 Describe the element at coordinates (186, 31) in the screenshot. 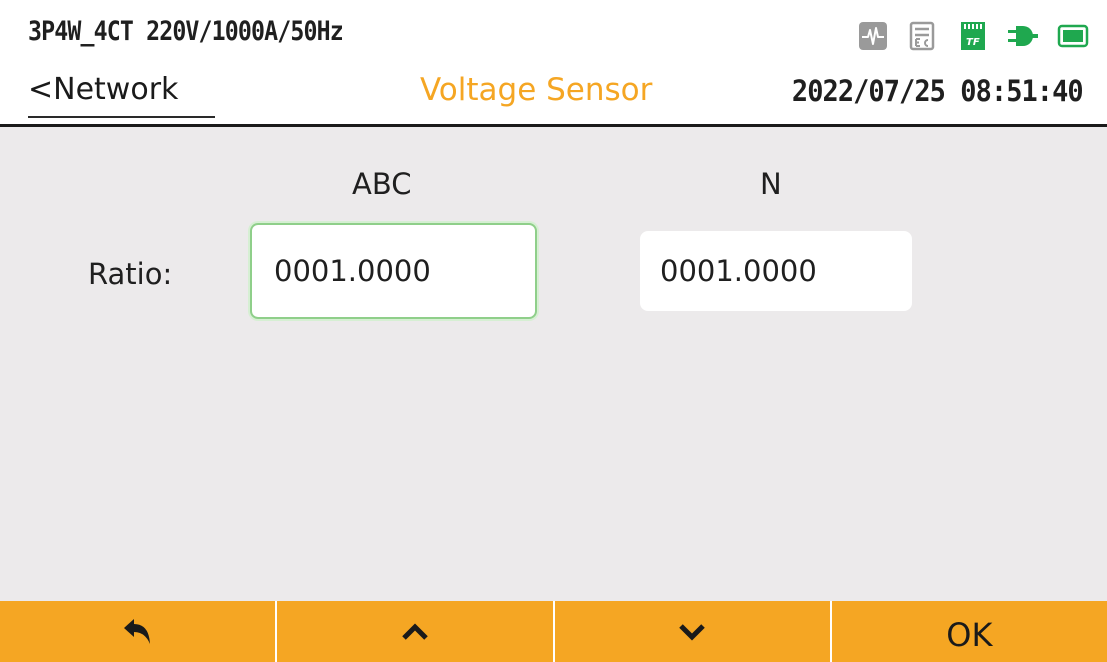

I see `wiring-config: 3P4W_4CT 220V/1000A/50Hz` at that location.